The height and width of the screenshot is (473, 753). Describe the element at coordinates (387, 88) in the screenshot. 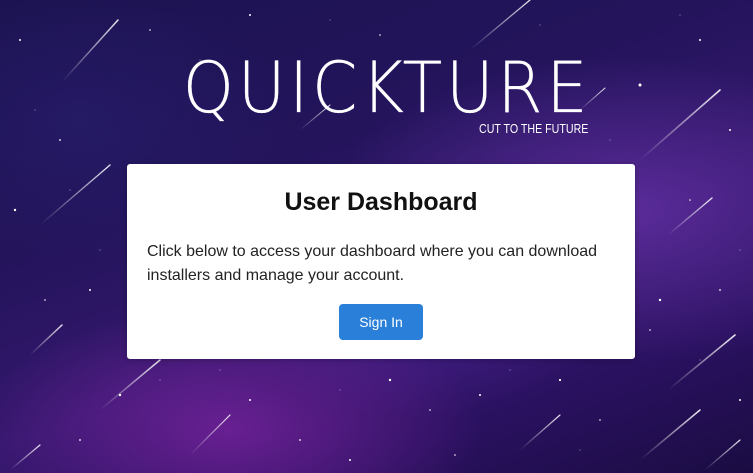

I see `brand-logo-title: QUICKTURE` at that location.